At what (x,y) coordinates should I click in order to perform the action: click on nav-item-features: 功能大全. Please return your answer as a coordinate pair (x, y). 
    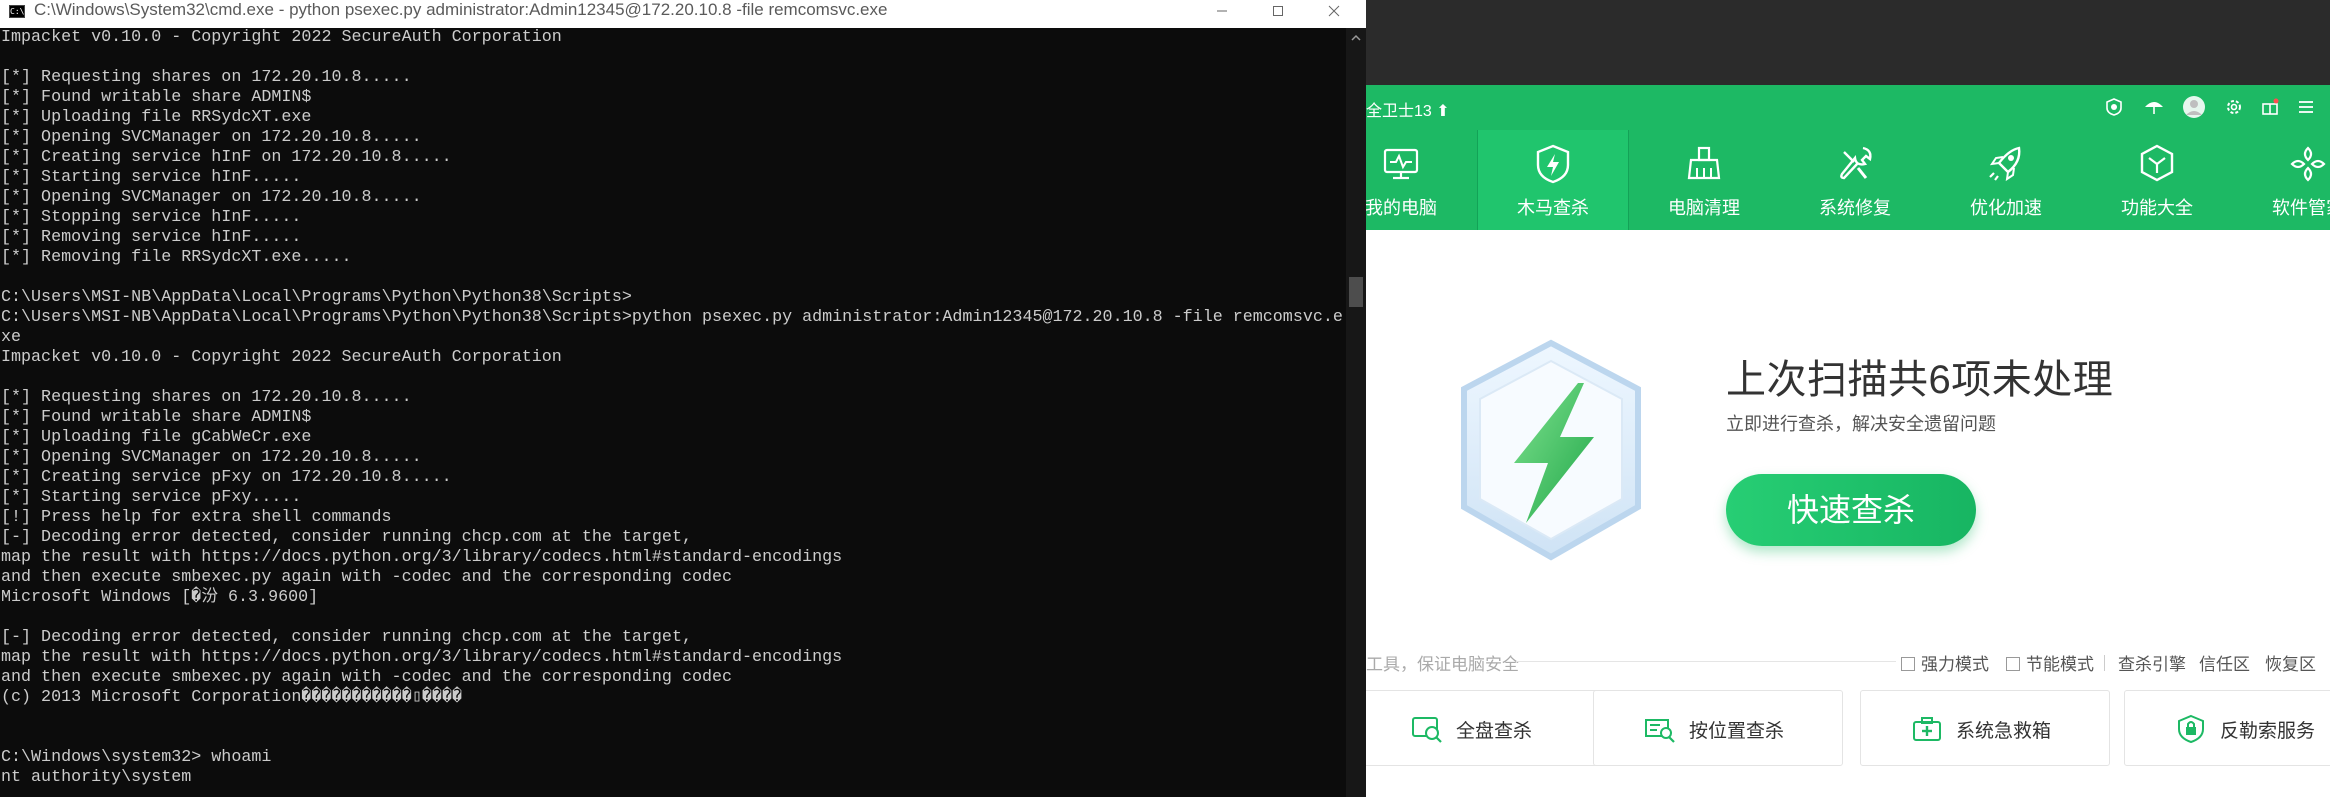
    Looking at the image, I should click on (2157, 180).